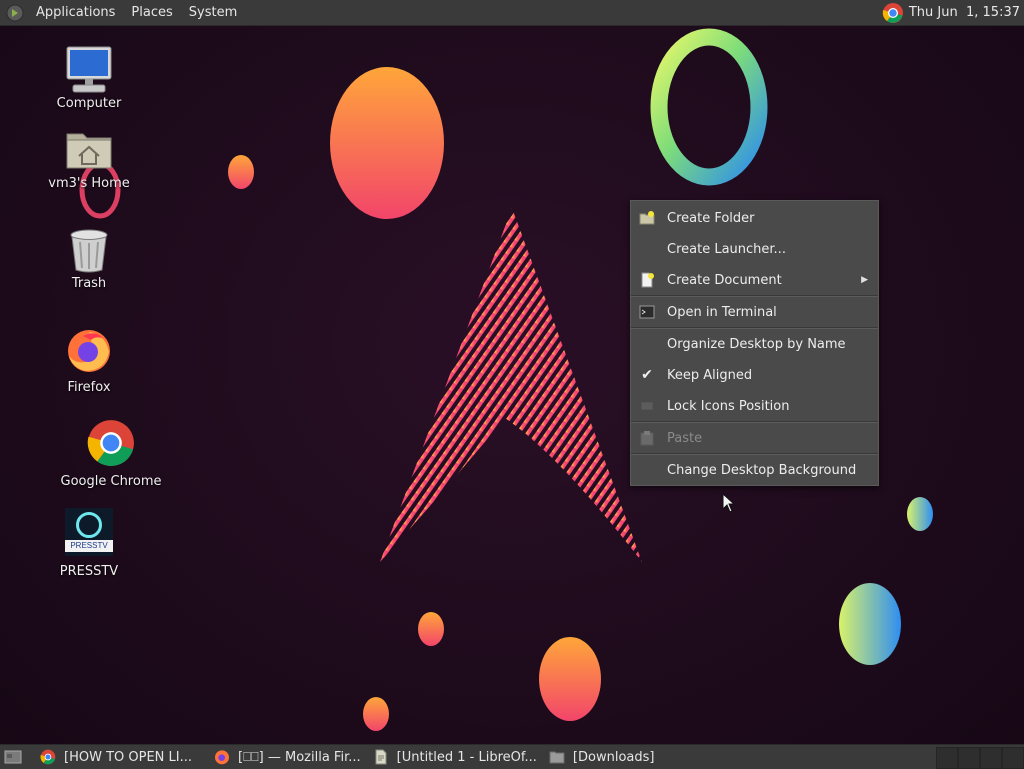 The width and height of the screenshot is (1024, 769). What do you see at coordinates (864, 280) in the screenshot?
I see `submenu-arrow-icon: ▶` at bounding box center [864, 280].